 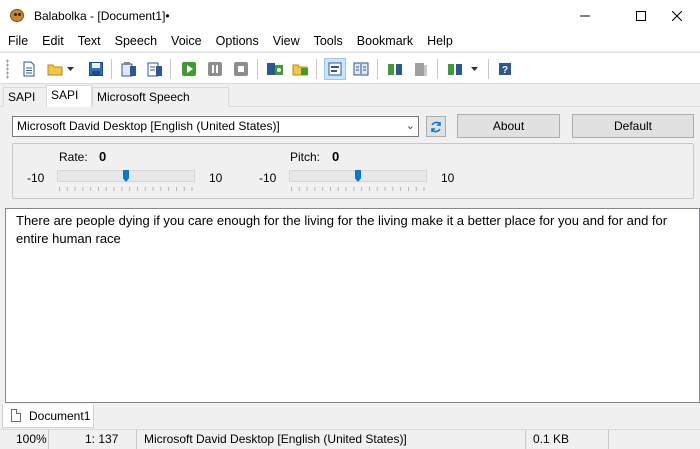 What do you see at coordinates (17, 16) in the screenshot?
I see `balabolka-logo-icon` at bounding box center [17, 16].